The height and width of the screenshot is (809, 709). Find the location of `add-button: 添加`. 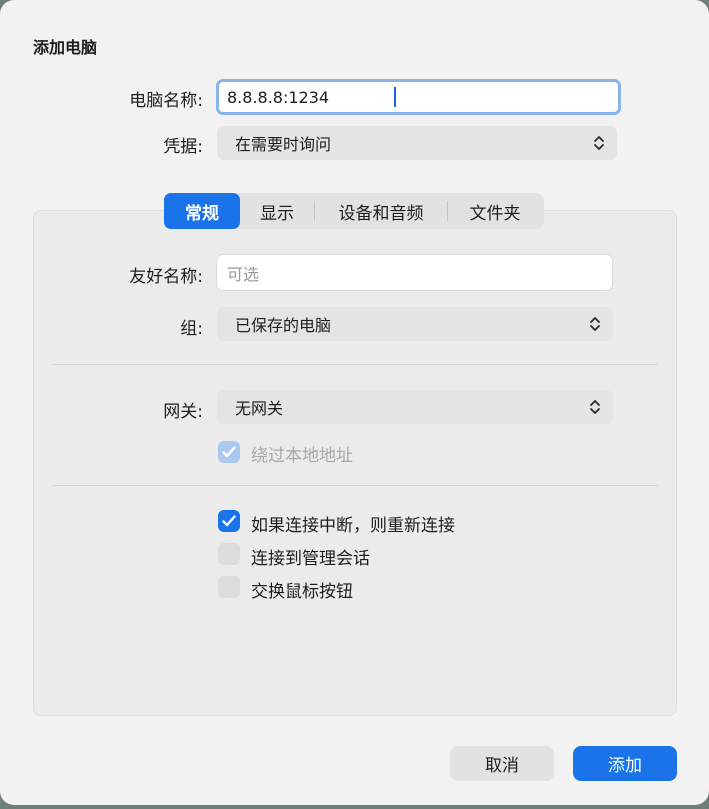

add-button: 添加 is located at coordinates (625, 763).